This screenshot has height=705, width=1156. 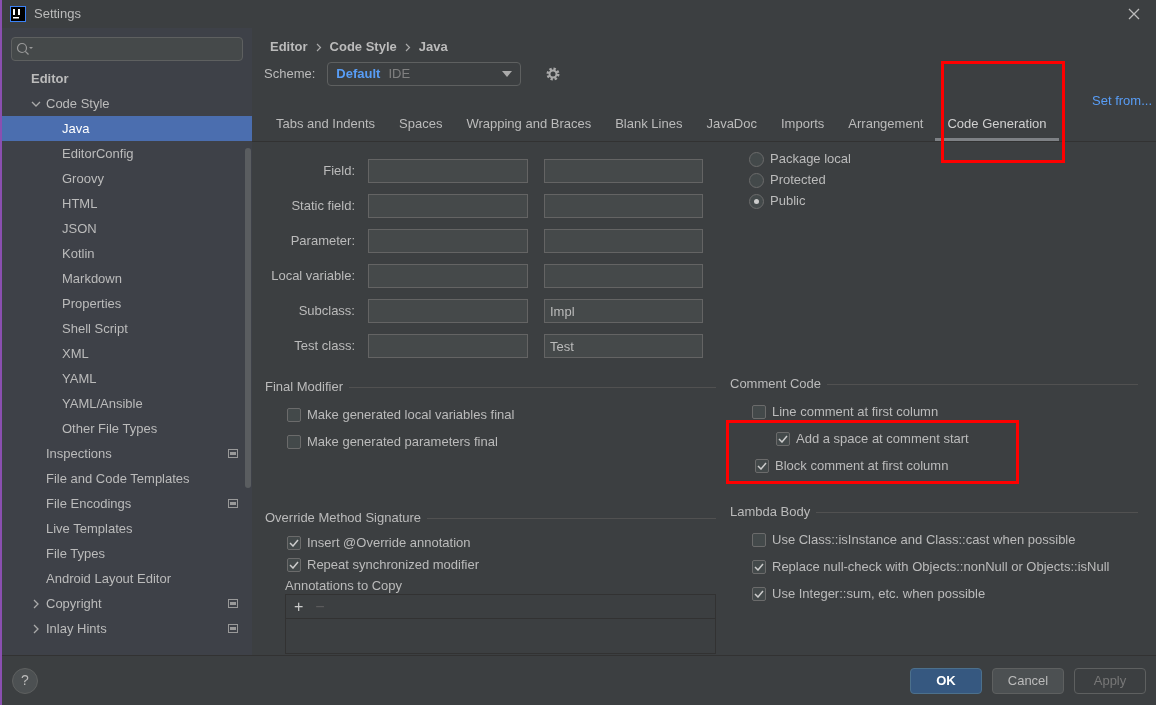 I want to click on checkbox-label: Insert @Override annotation, so click(x=389, y=543).